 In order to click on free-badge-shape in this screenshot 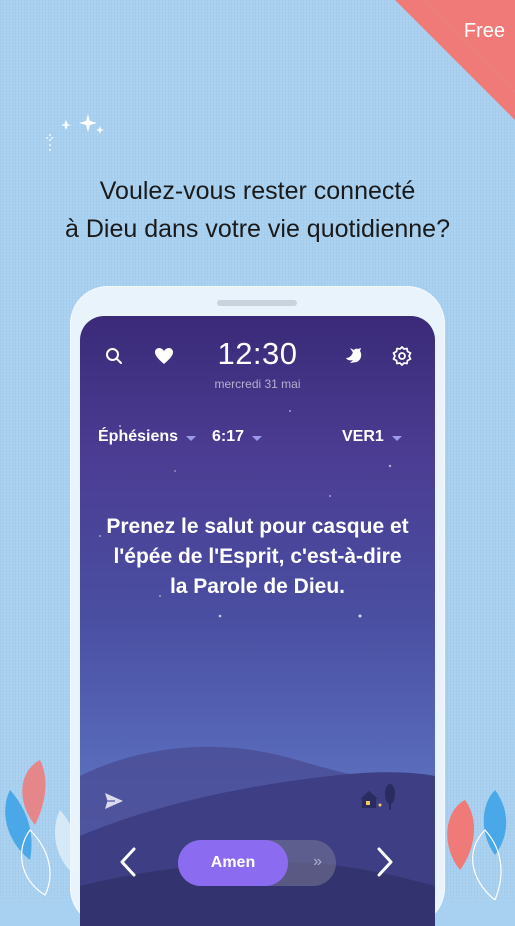, I will do `click(455, 60)`.